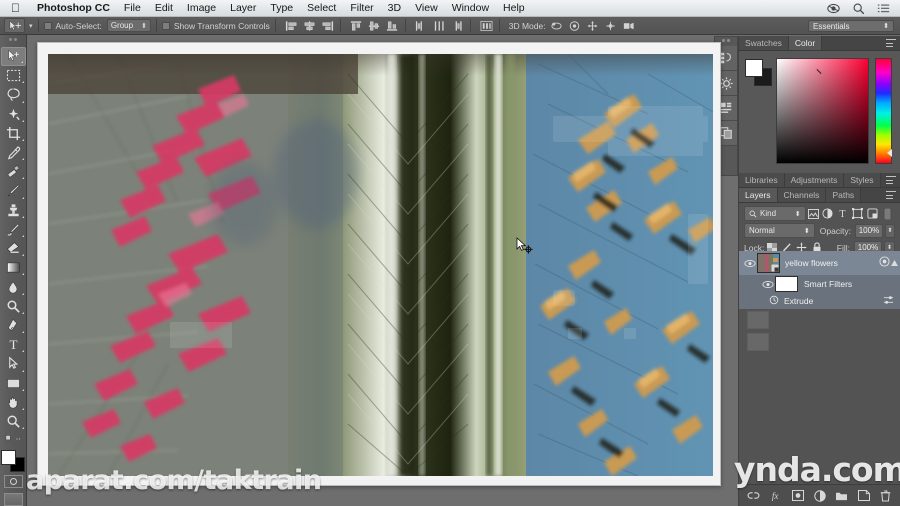 The width and height of the screenshot is (900, 506). I want to click on menu-app-name: Photoshop CC, so click(73, 8).